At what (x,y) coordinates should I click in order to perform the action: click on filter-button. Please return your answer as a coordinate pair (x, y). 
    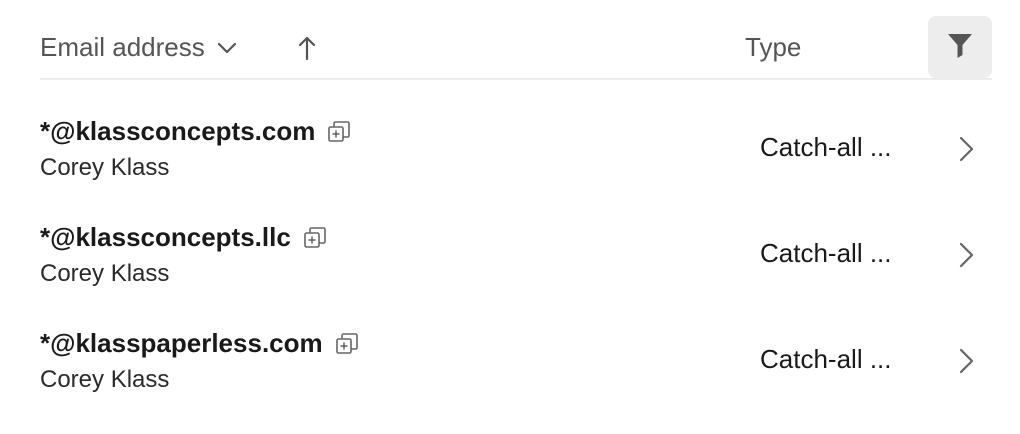
    Looking at the image, I should click on (960, 47).